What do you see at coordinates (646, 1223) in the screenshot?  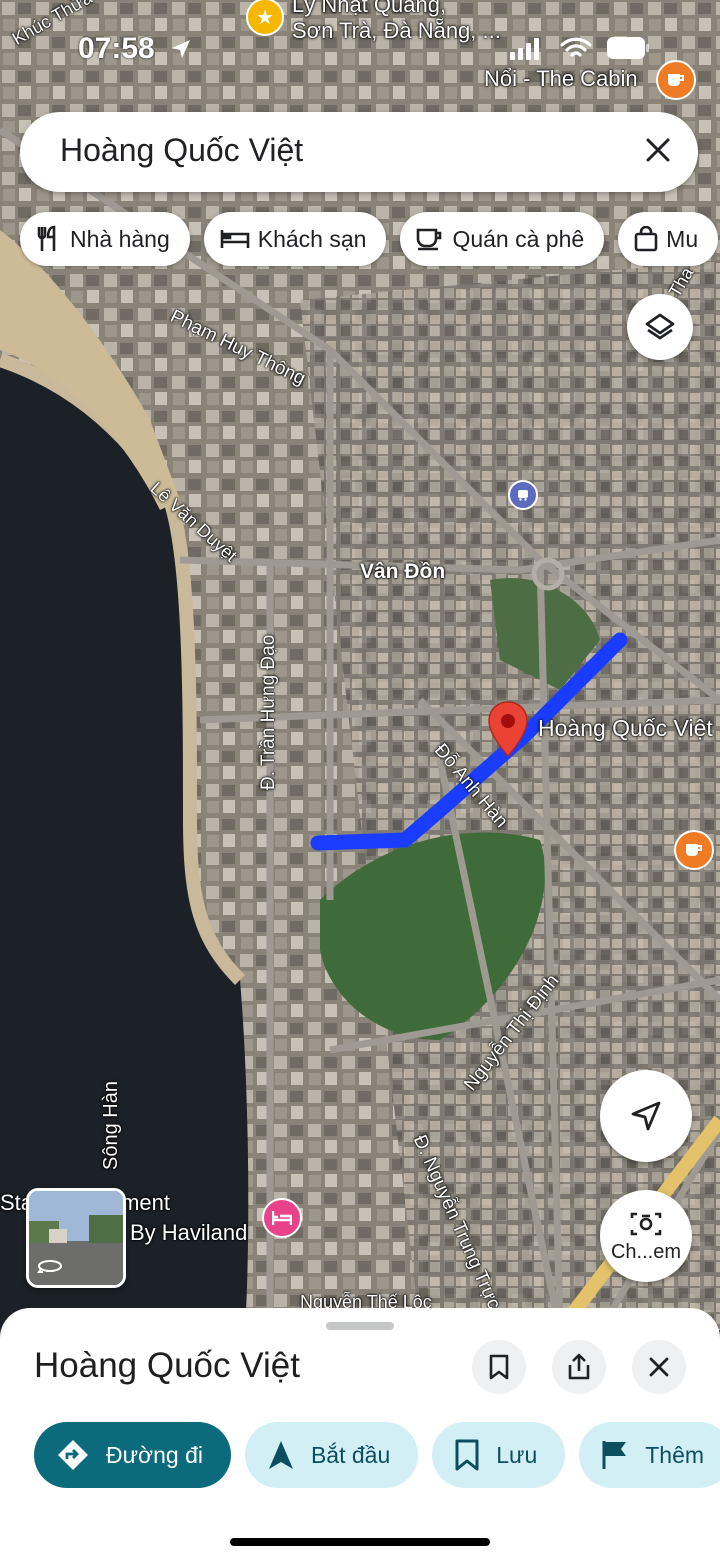 I see `camera-icon` at bounding box center [646, 1223].